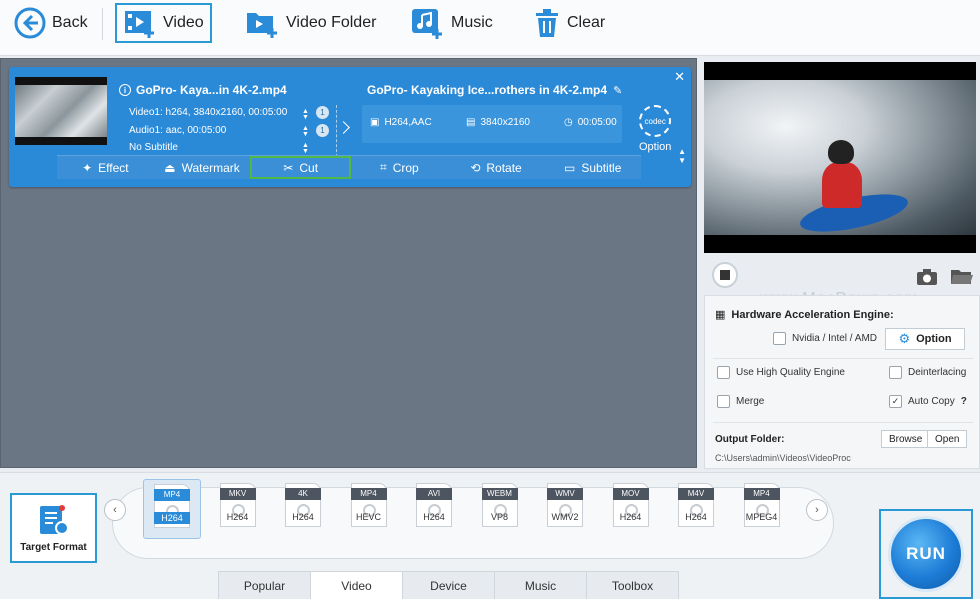  What do you see at coordinates (368, 517) in the screenshot?
I see `format-codec: HEVC` at bounding box center [368, 517].